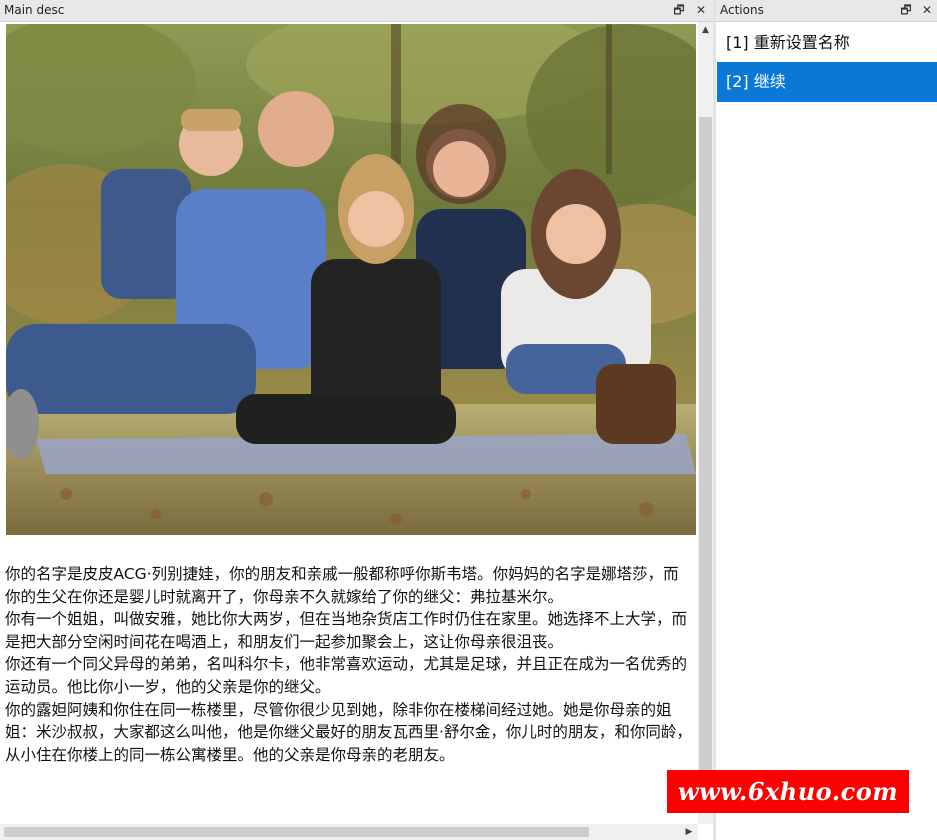  I want to click on watermark: www.6xhuo.com, so click(788, 791).